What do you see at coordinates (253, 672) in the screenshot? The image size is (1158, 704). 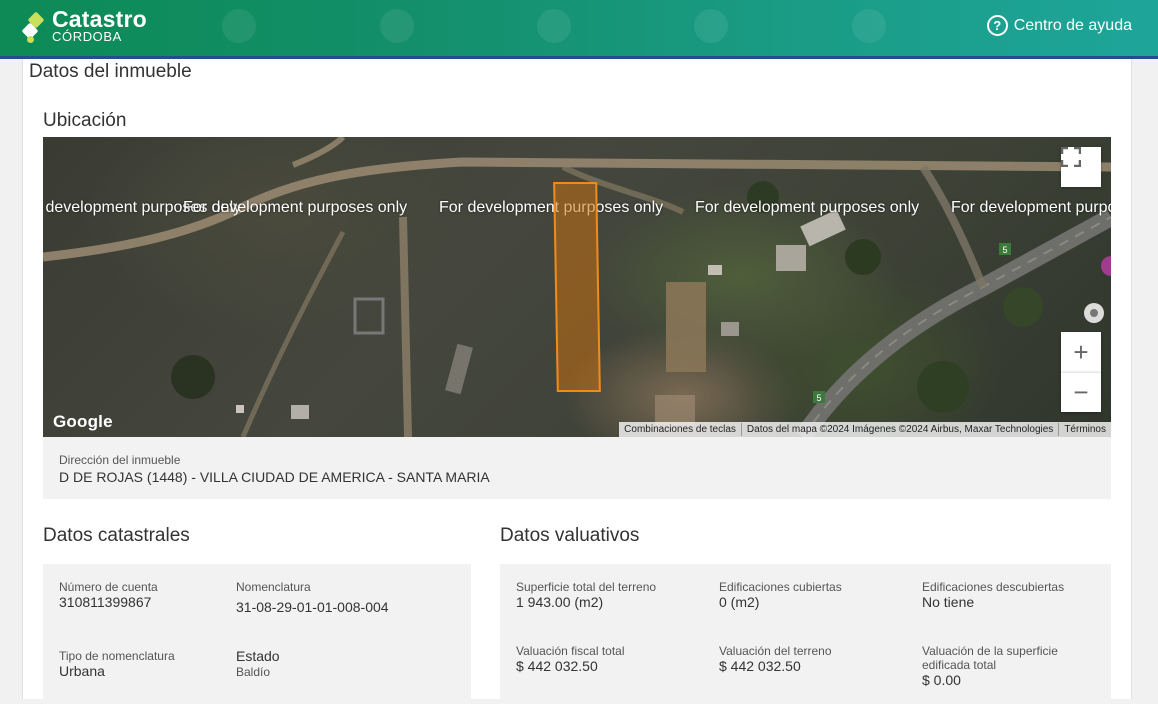 I see `status-value: Baldío` at bounding box center [253, 672].